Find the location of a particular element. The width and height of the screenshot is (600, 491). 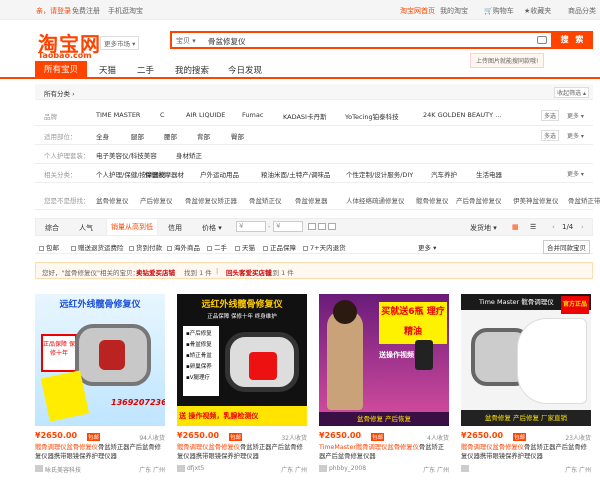

suggest-item: 产后修复仪 is located at coordinates (156, 200).